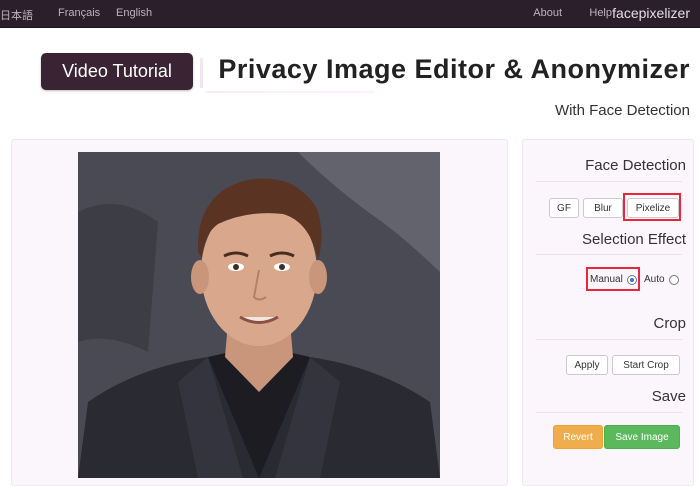  What do you see at coordinates (564, 208) in the screenshot?
I see `gf-button: GF` at bounding box center [564, 208].